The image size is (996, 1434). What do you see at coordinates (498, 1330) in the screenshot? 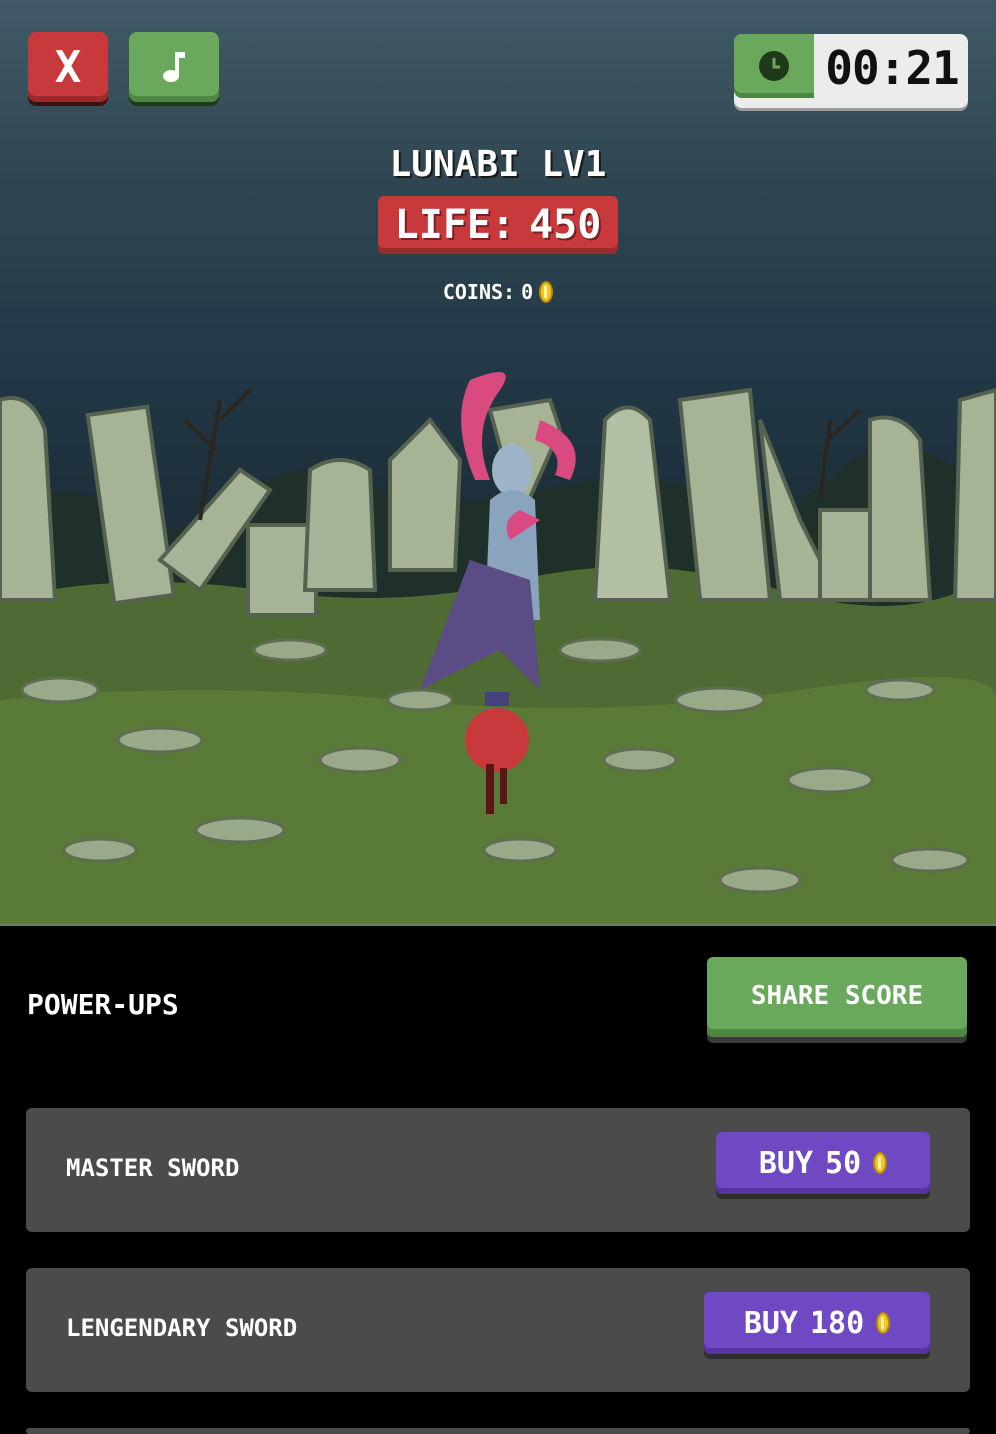
I see `powerup-item-legendary-sword: LENGENDARY SWORD BUY 180` at bounding box center [498, 1330].